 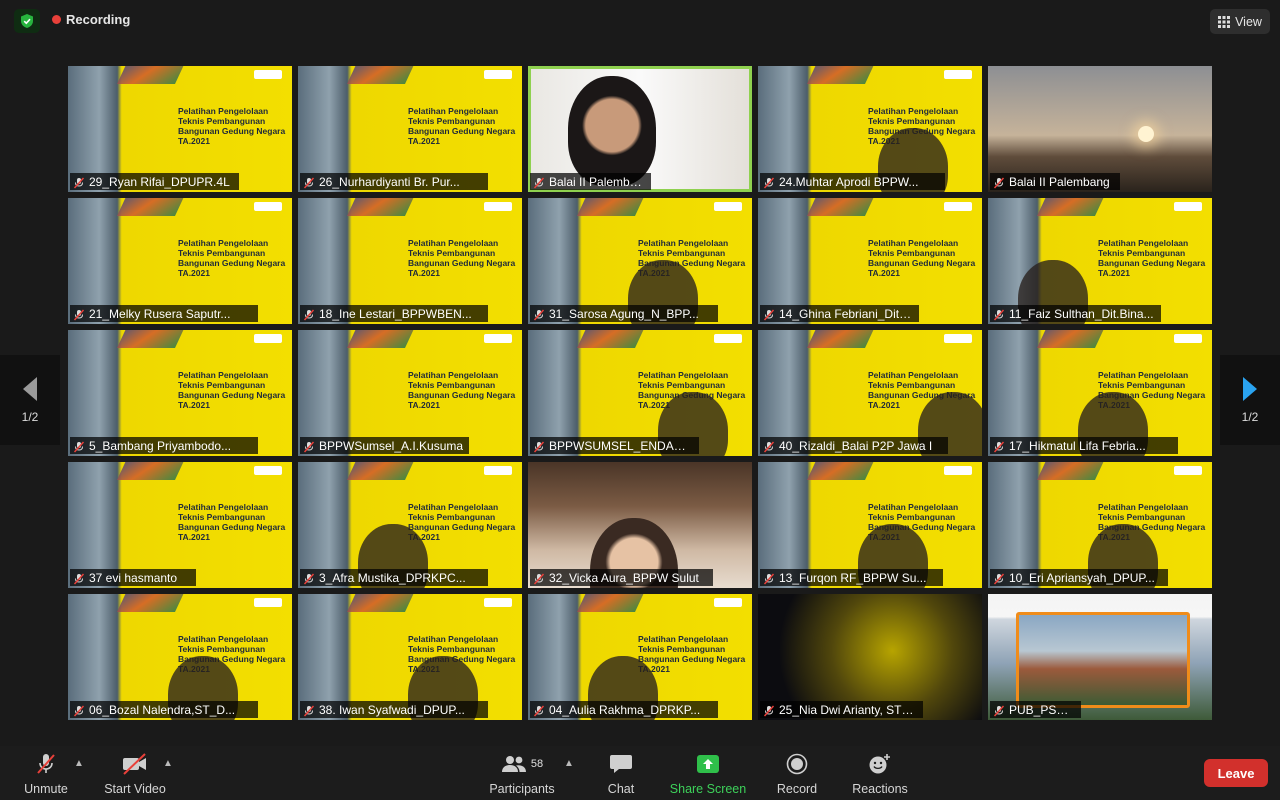 What do you see at coordinates (569, 763) in the screenshot?
I see `participants-options-chevron-icon: ▲` at bounding box center [569, 763].